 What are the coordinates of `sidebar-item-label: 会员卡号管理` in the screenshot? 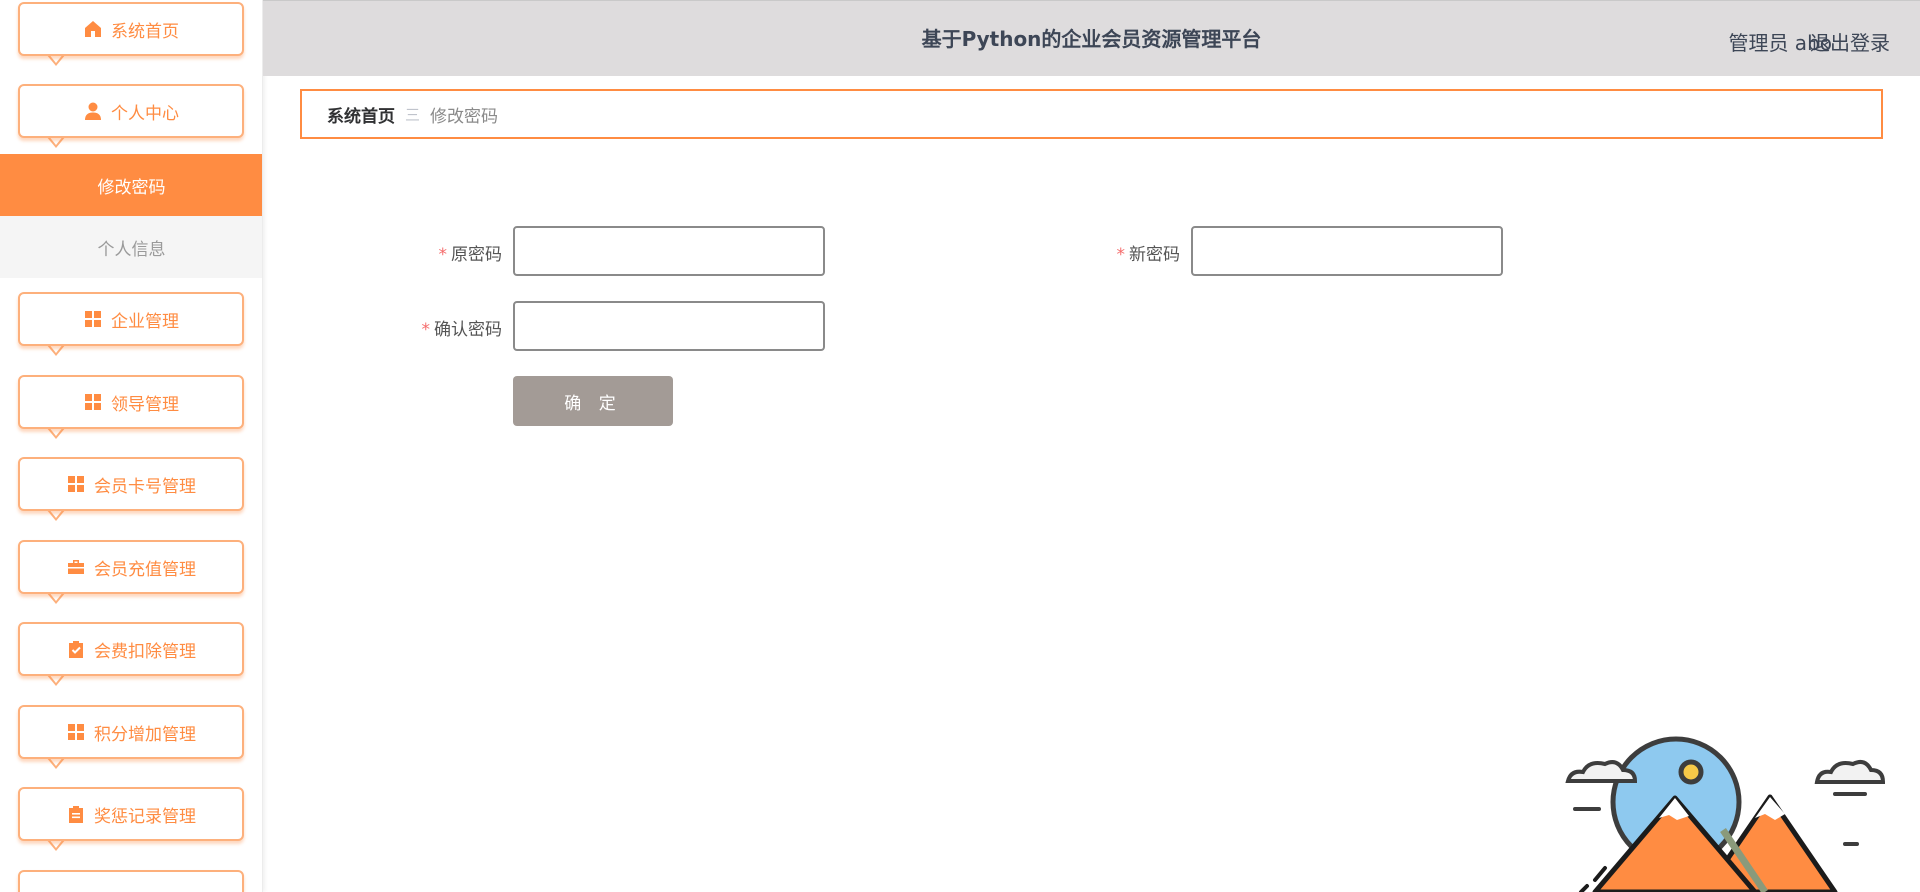 It's located at (145, 486).